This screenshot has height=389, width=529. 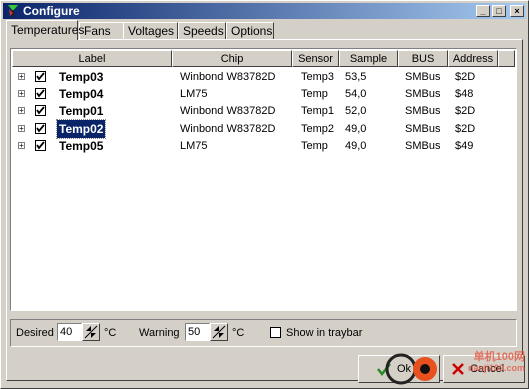 What do you see at coordinates (101, 30) in the screenshot?
I see `tab-fans: Fans` at bounding box center [101, 30].